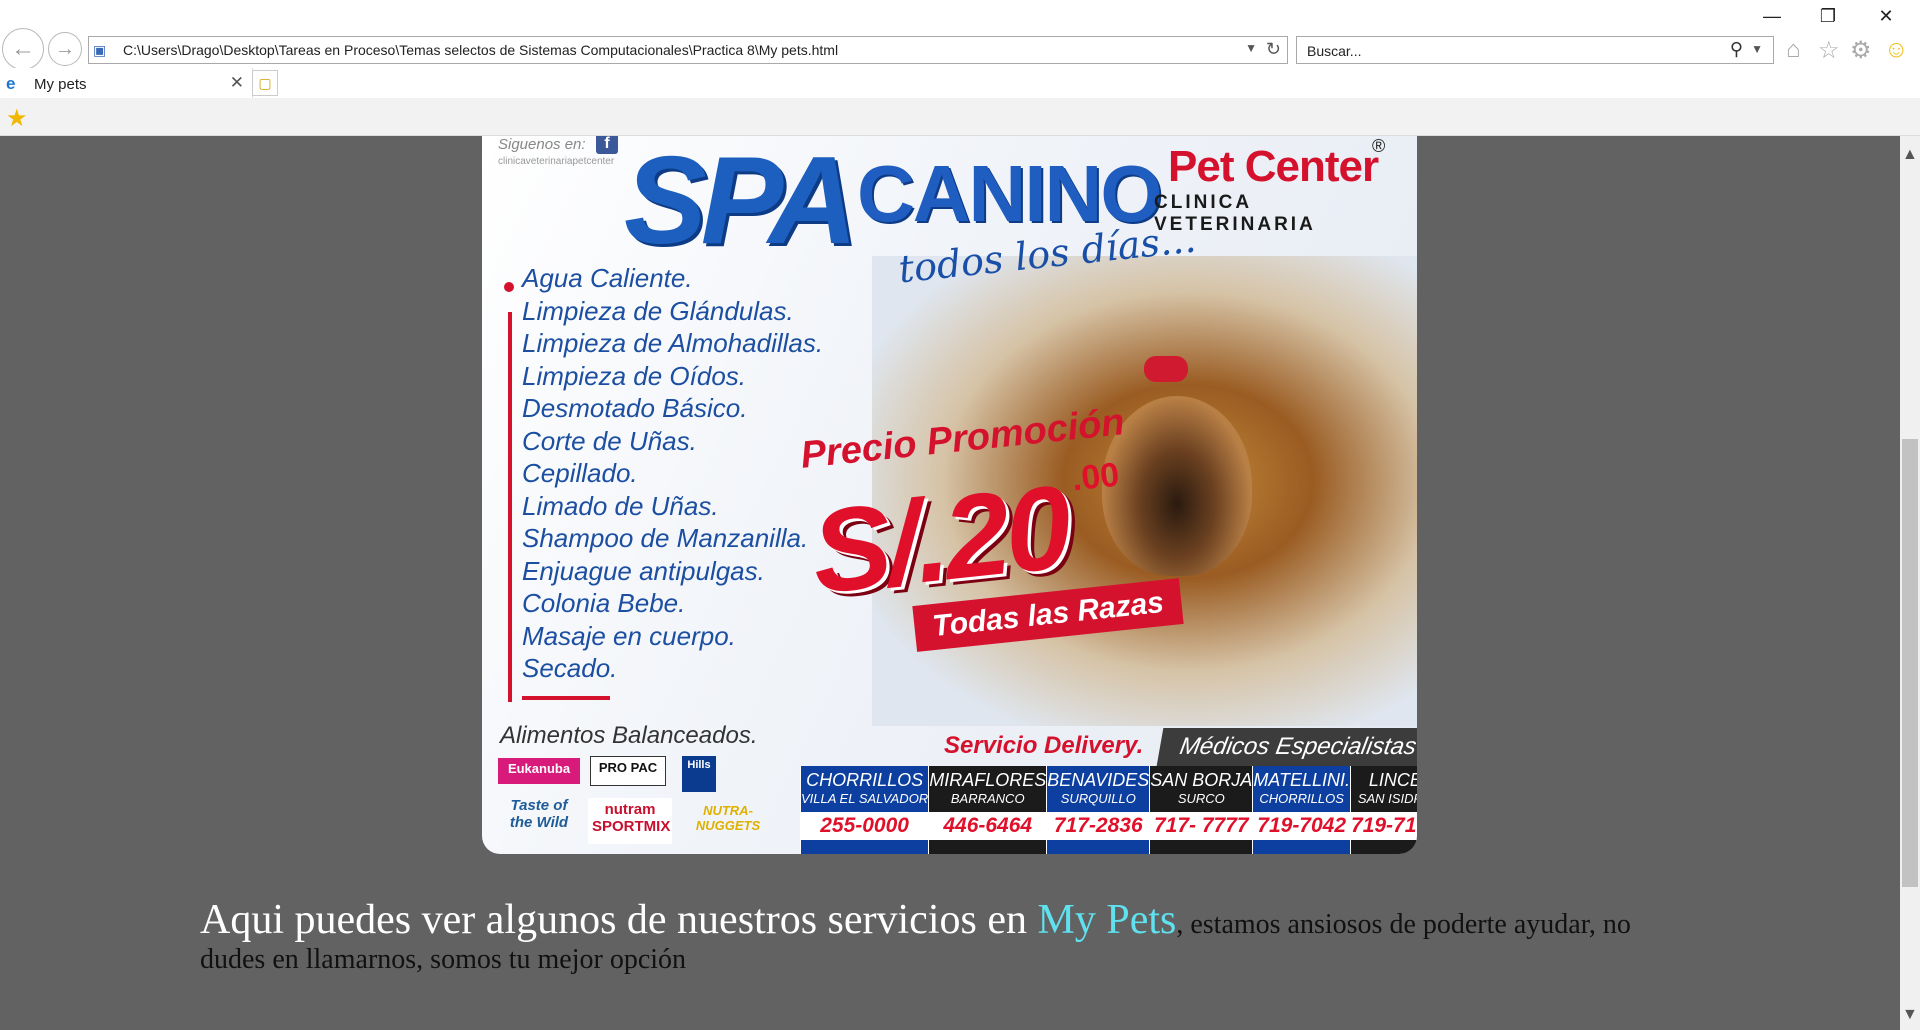 The image size is (1920, 1030). Describe the element at coordinates (1044, 745) in the screenshot. I see `delivery-label: Servicio Delivery.` at that location.